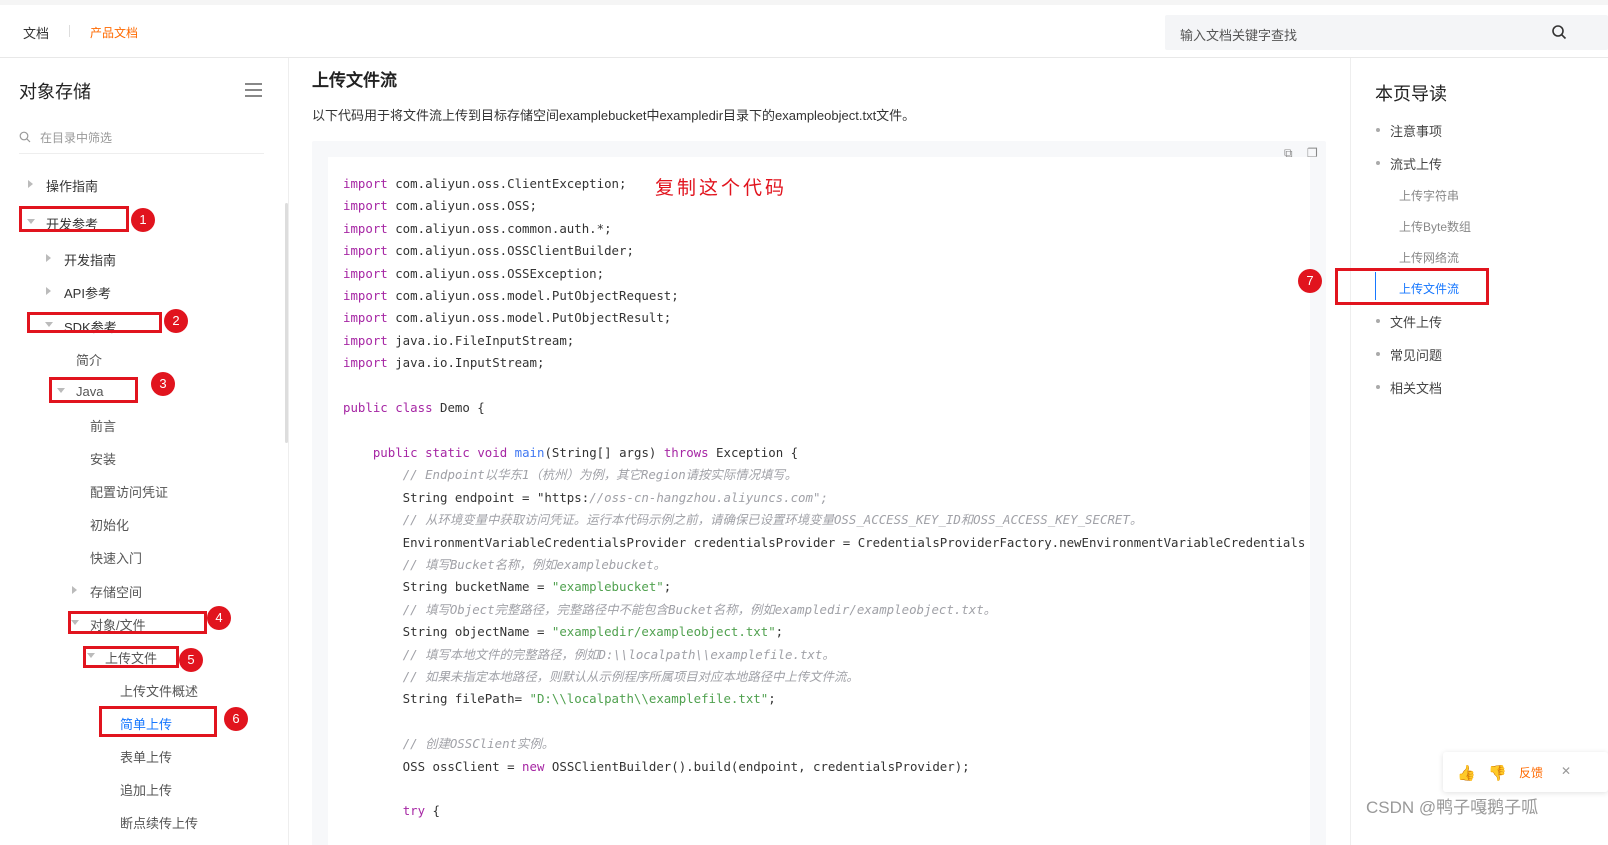  I want to click on close-icon: ✕, so click(1566, 771).